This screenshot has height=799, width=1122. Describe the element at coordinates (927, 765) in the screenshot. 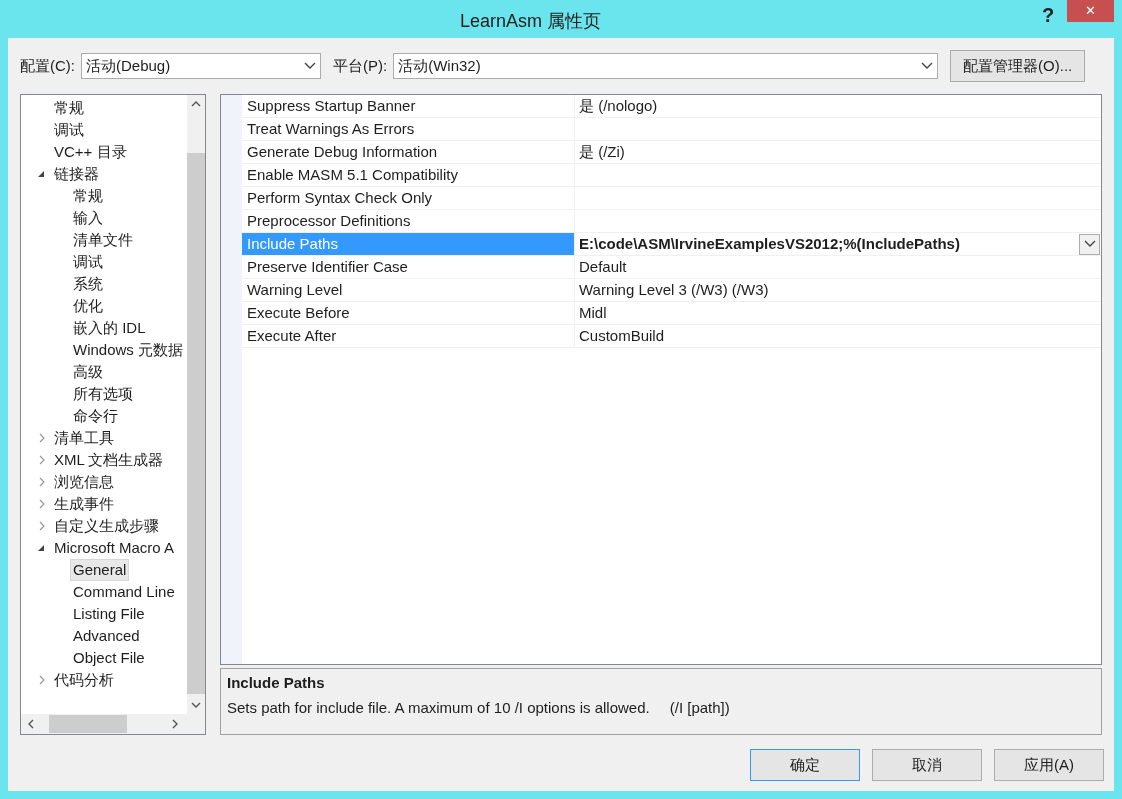

I see `dialog-button: 取消` at that location.